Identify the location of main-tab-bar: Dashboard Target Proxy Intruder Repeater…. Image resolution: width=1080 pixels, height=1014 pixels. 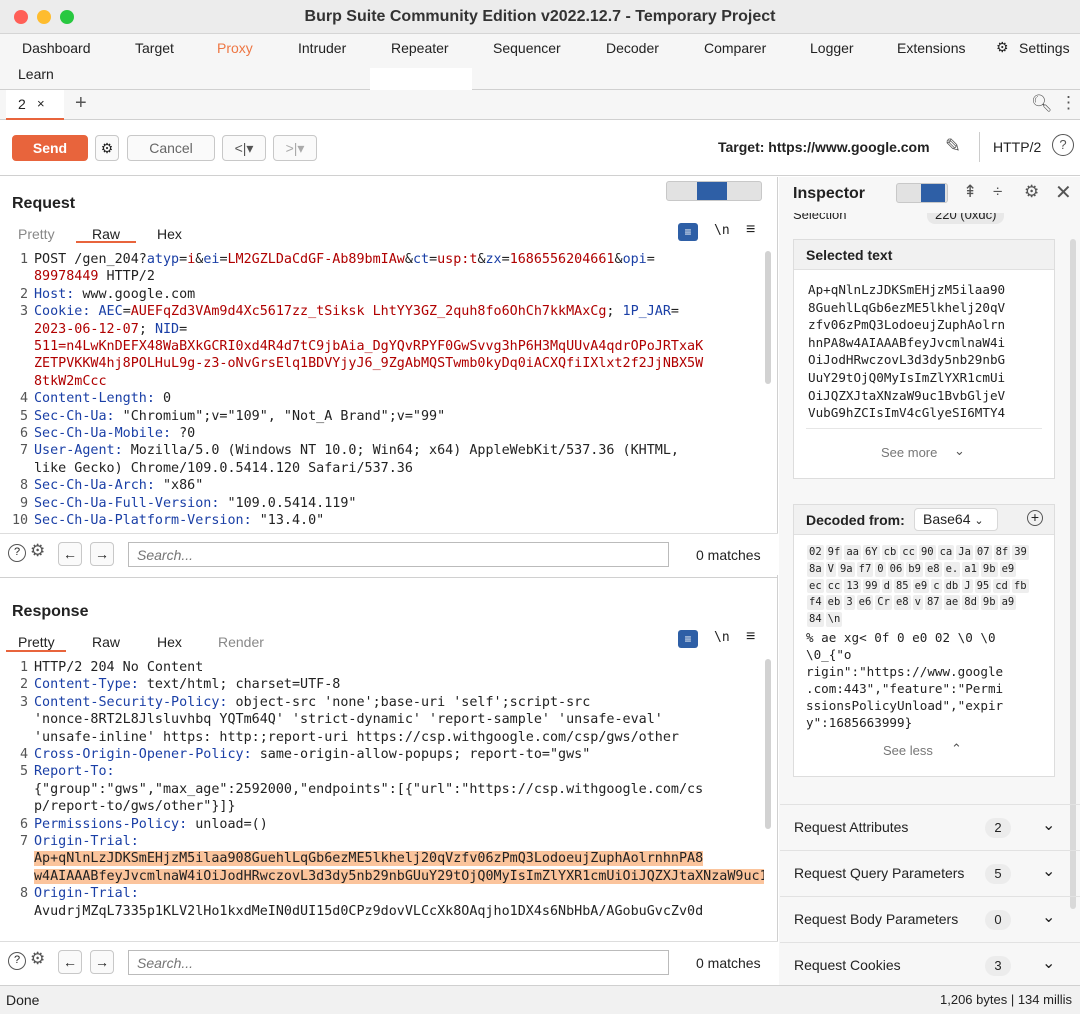
(540, 65).